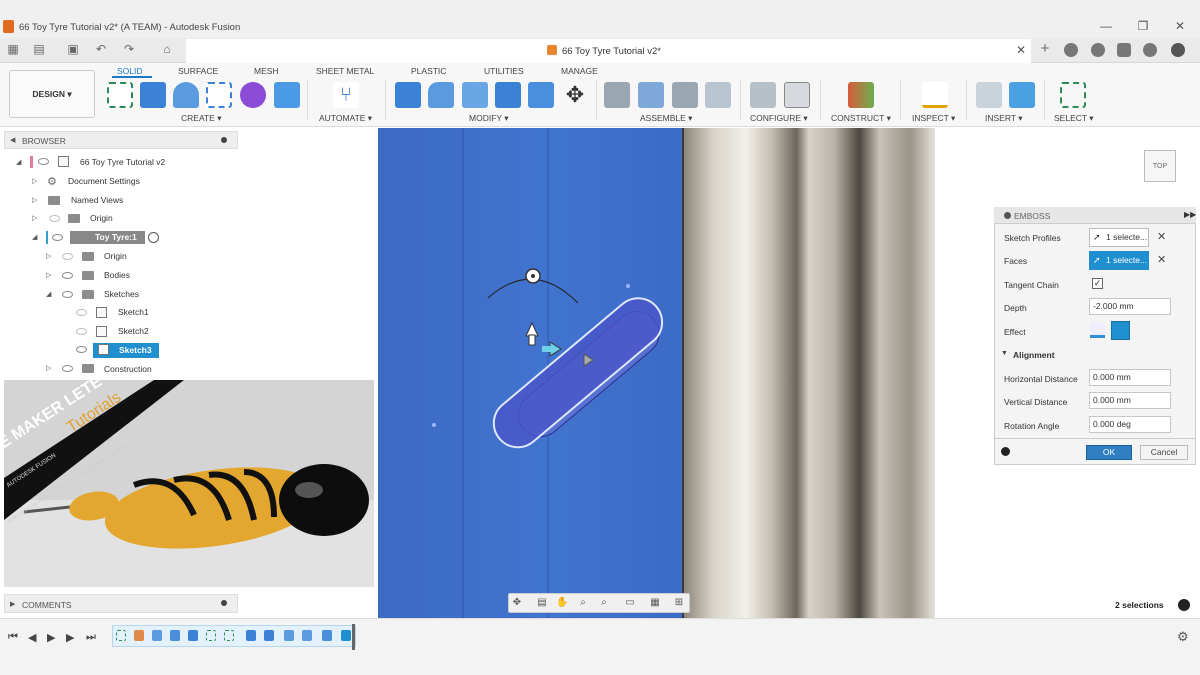 Image resolution: width=1200 pixels, height=675 pixels. What do you see at coordinates (797, 95) in the screenshot?
I see `configure-table-icon` at bounding box center [797, 95].